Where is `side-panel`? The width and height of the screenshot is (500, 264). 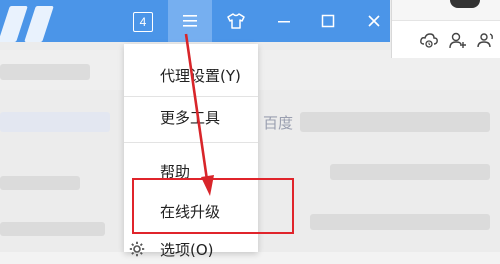 side-panel is located at coordinates (445, 29).